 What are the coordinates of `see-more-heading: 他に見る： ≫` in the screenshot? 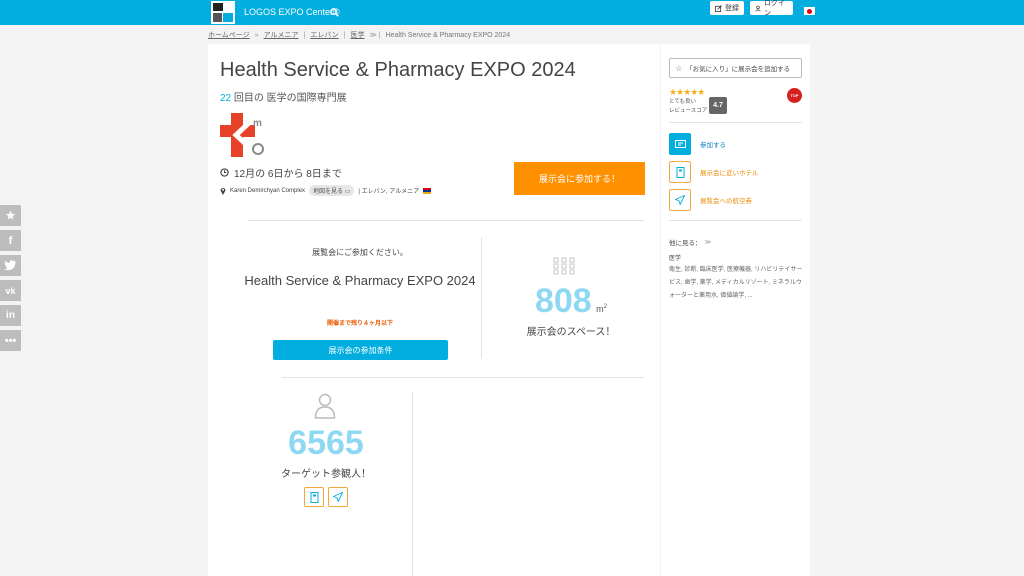 It's located at (690, 242).